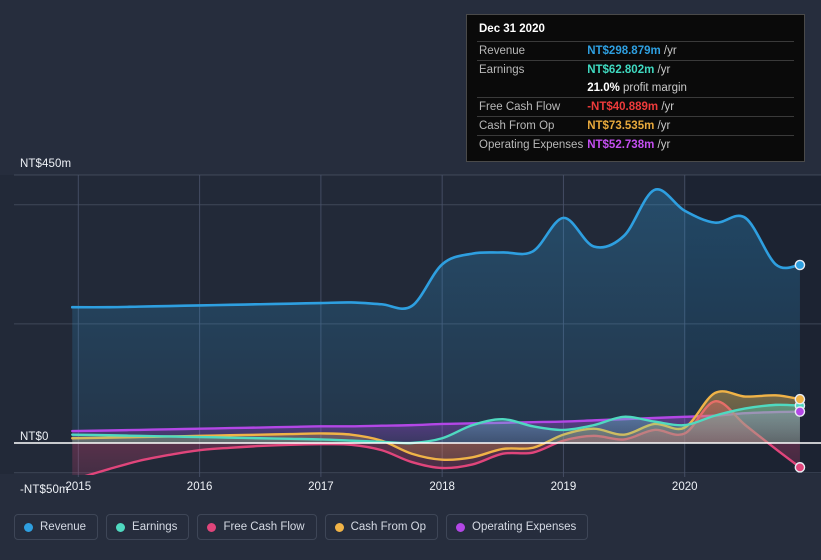 This screenshot has width=821, height=560. What do you see at coordinates (264, 527) in the screenshot?
I see `legend-item-label: Free Cash Flow` at bounding box center [264, 527].